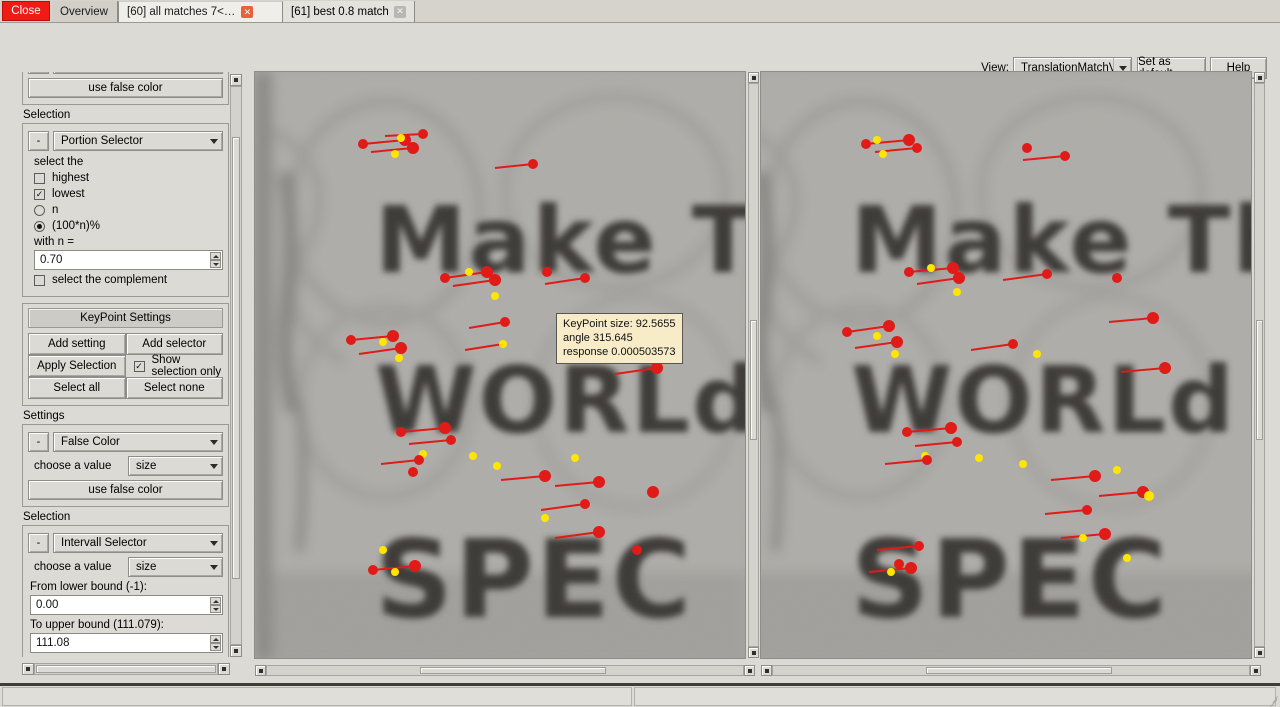 The width and height of the screenshot is (1280, 707). I want to click on tab-label: Overview, so click(84, 11).